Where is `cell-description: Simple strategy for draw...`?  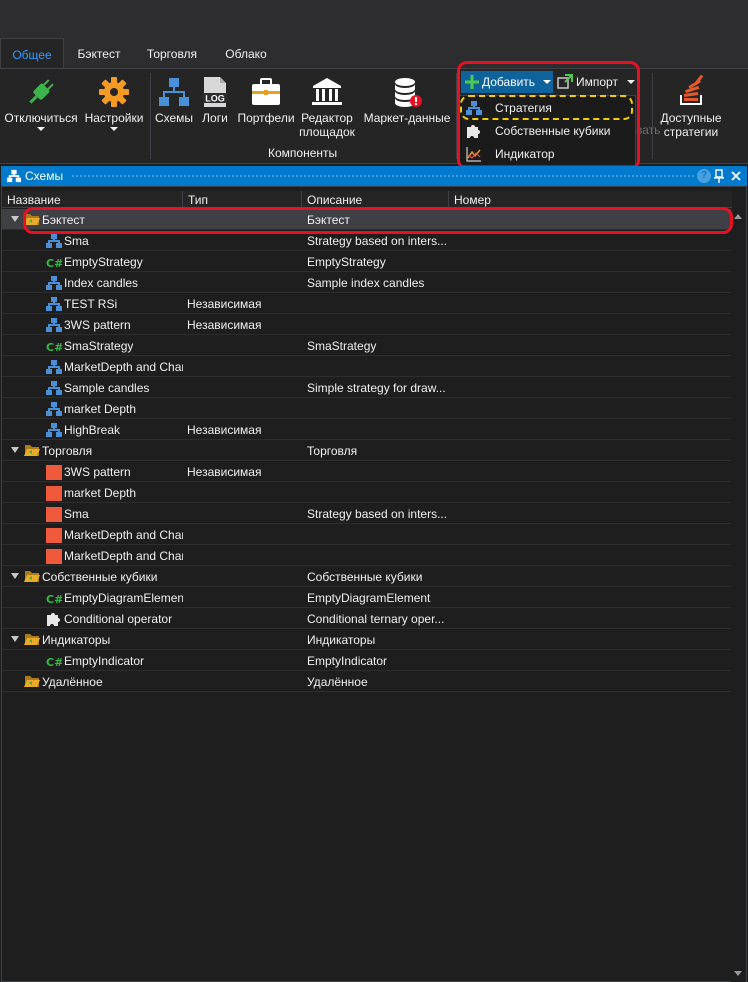 cell-description: Simple strategy for draw... is located at coordinates (376, 388).